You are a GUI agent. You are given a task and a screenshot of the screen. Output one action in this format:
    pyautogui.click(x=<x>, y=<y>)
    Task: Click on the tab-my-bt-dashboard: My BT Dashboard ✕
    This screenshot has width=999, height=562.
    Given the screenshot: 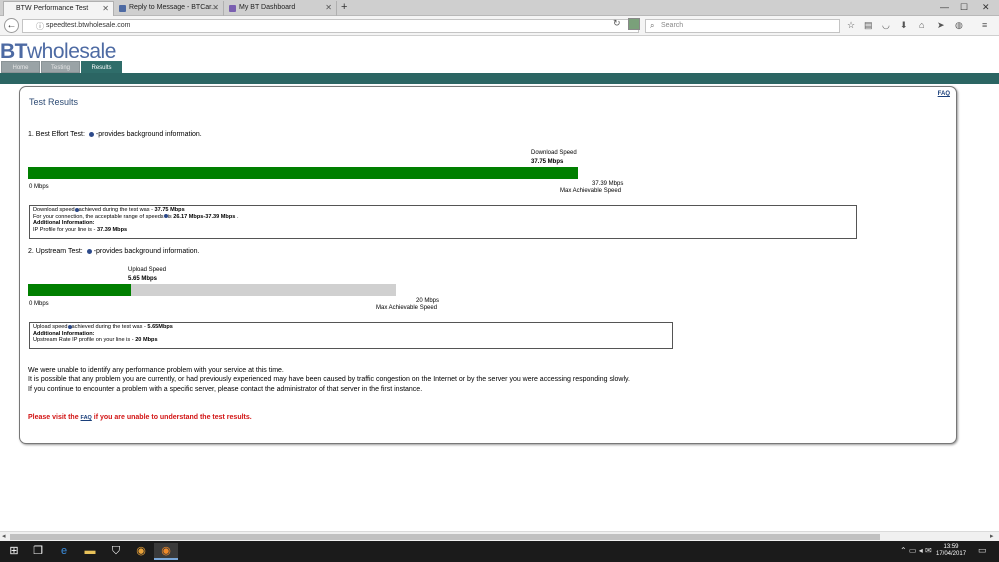 What is the action you would take?
    pyautogui.click(x=282, y=8)
    